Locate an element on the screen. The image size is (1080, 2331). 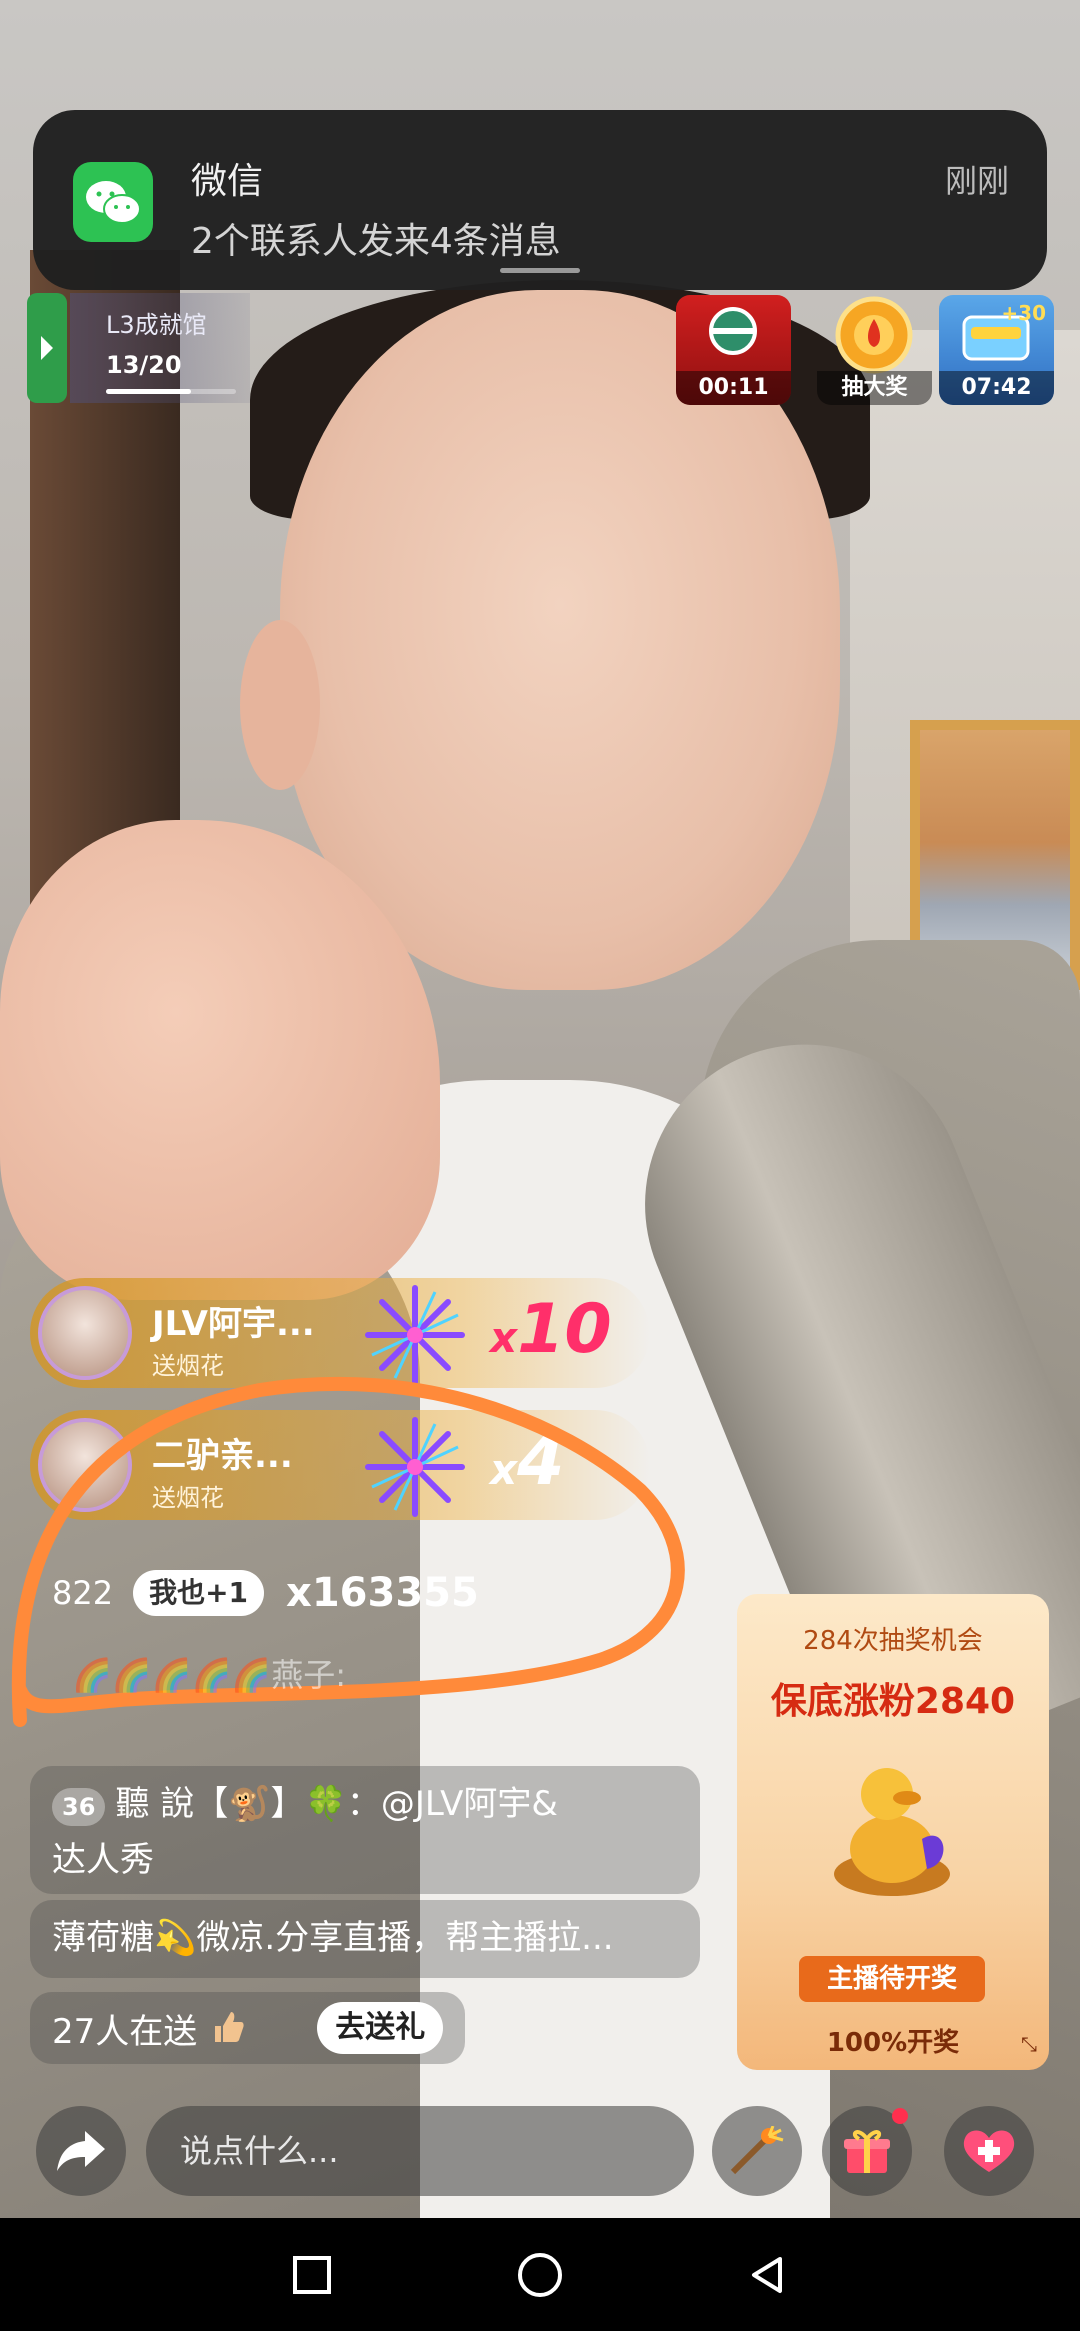
combo-total: x163355 is located at coordinates (382, 1593).